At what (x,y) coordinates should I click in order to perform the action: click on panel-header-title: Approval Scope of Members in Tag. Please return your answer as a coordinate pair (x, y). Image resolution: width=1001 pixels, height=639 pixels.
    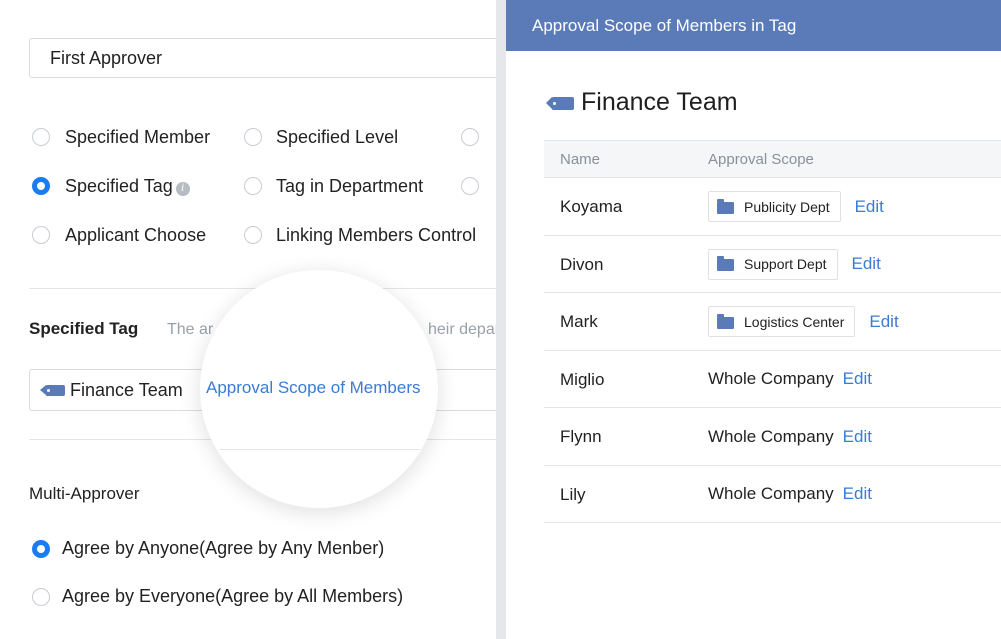
    Looking at the image, I should click on (664, 25).